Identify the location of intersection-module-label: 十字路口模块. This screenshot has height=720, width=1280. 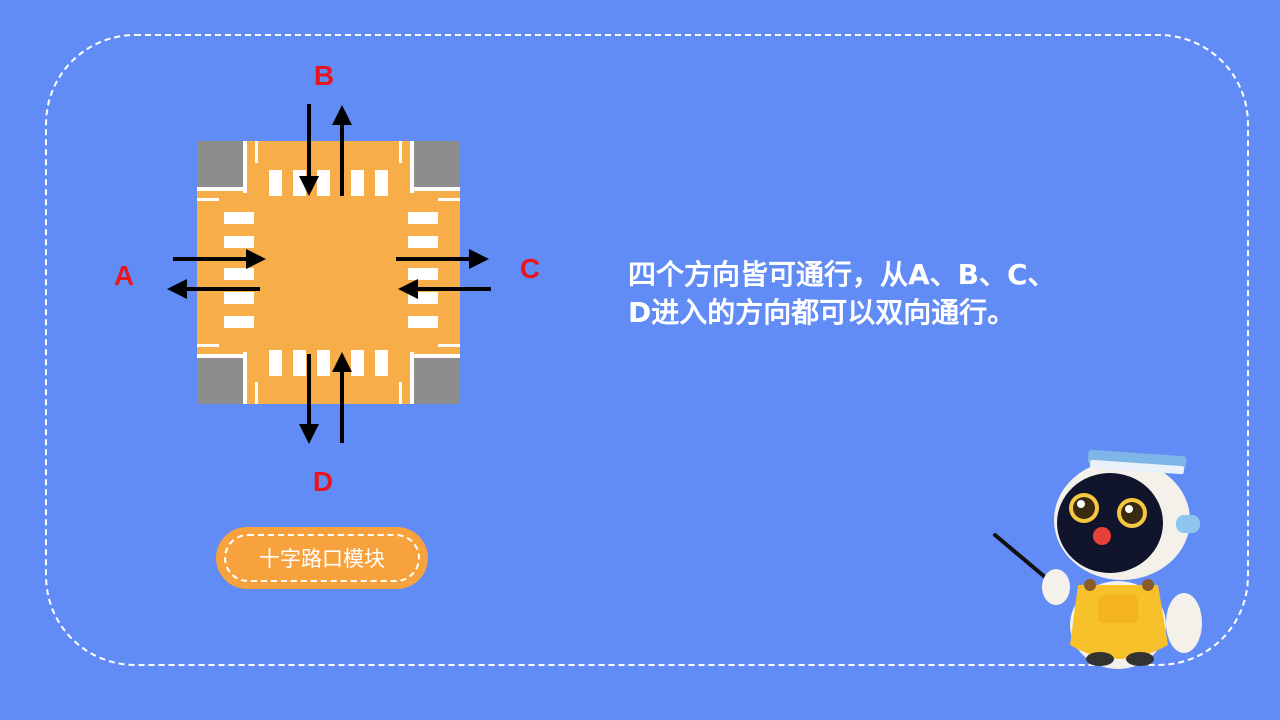
(322, 558).